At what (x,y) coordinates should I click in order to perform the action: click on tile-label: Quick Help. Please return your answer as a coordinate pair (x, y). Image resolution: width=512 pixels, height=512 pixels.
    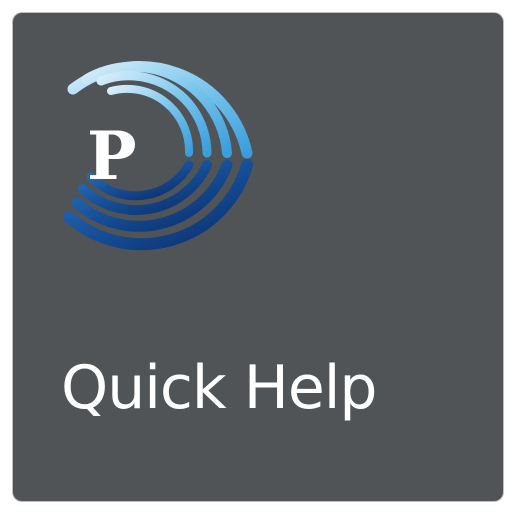
    Looking at the image, I should click on (219, 388).